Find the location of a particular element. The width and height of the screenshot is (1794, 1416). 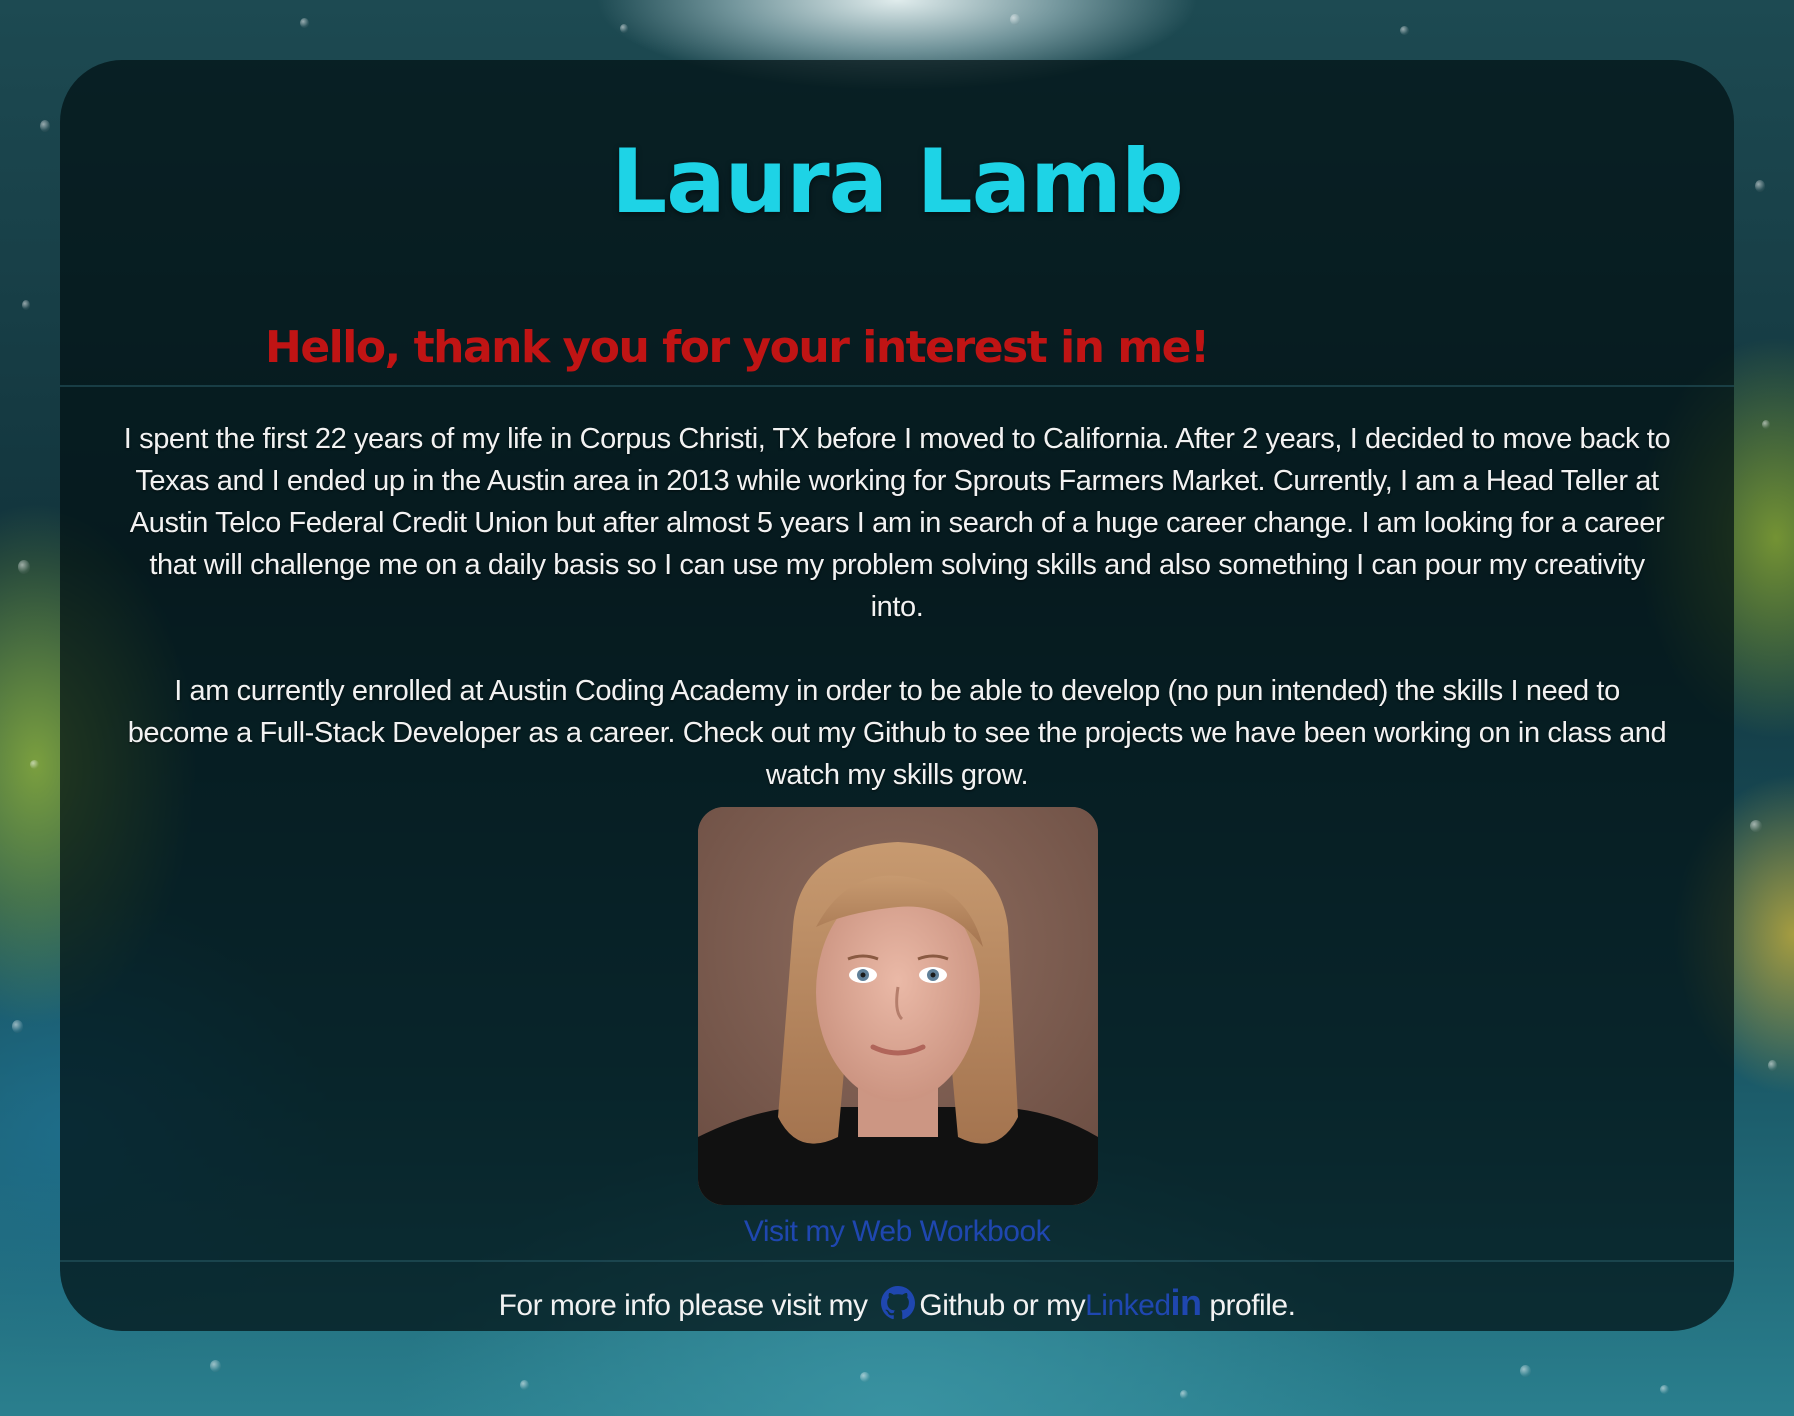

footer-divider is located at coordinates (897, 1261).